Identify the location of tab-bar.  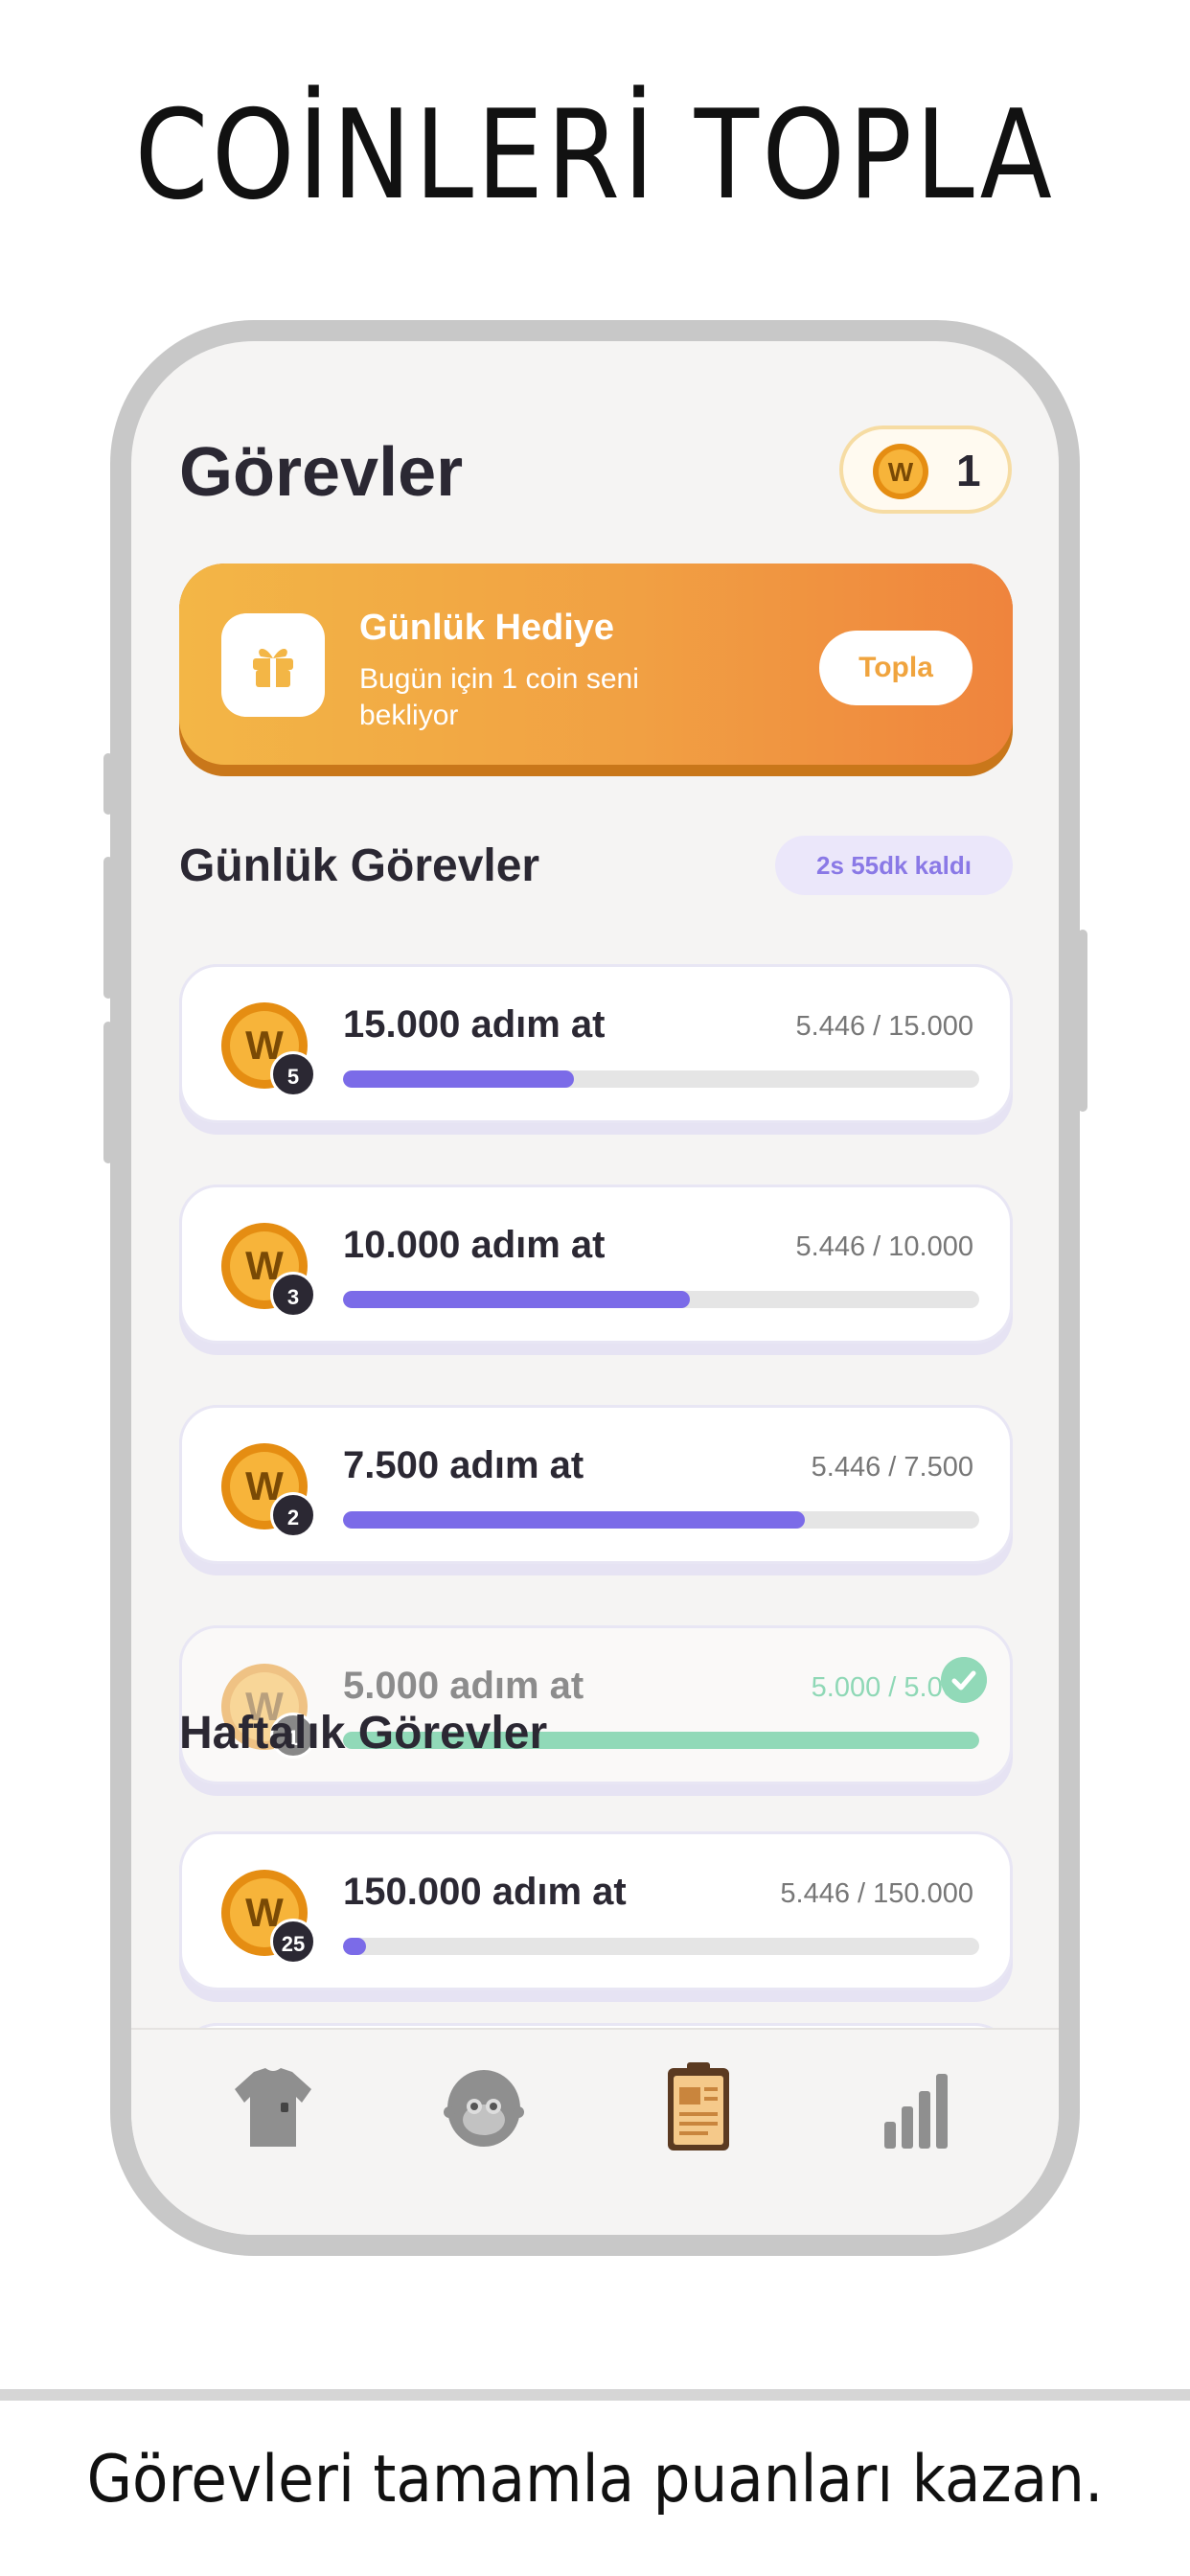
(595, 2131).